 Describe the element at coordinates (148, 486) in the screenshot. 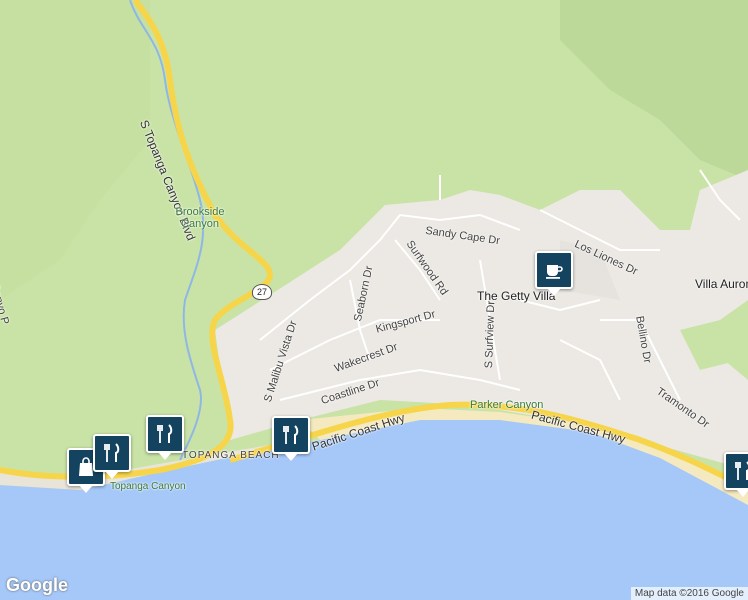

I see `label-topanga-canyon: Topanga Canyon` at that location.